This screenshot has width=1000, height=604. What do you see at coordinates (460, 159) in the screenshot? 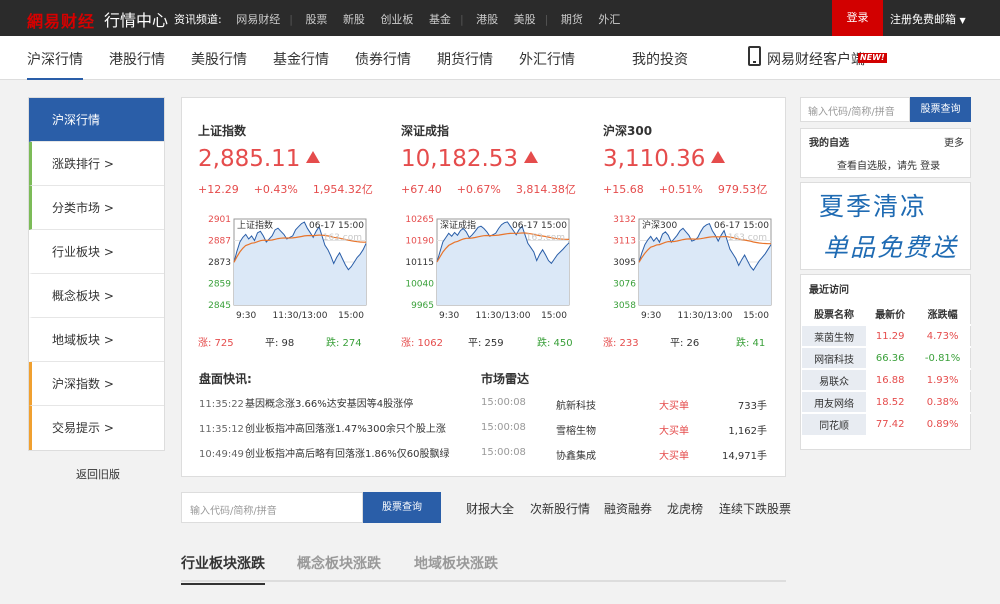
I see `index-price-value: 10,182.53` at bounding box center [460, 159].